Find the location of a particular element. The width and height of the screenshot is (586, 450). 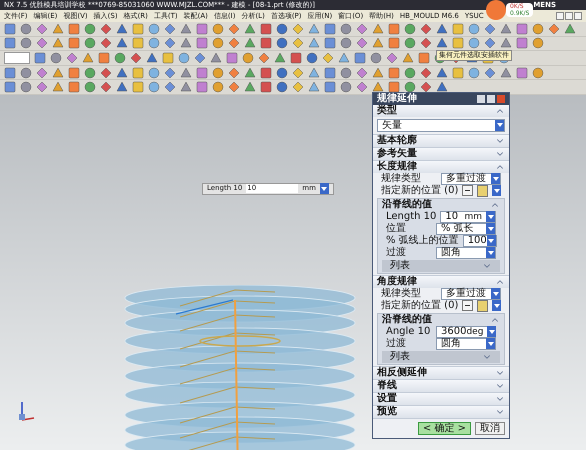

type-dropdown: 矢量 is located at coordinates (441, 125).